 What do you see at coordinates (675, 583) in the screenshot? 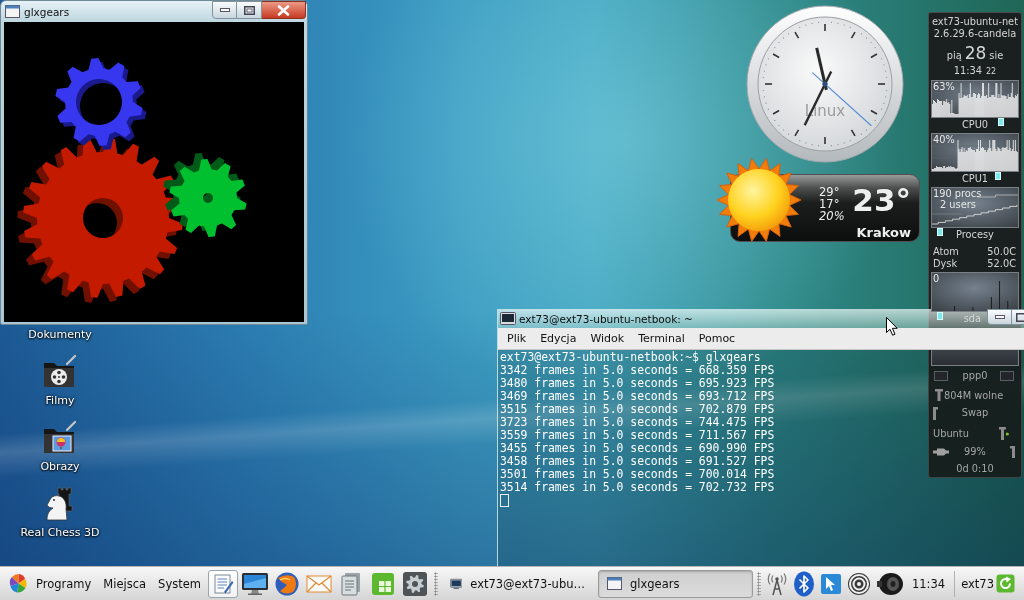
I see `taskbar-button: glxgears` at bounding box center [675, 583].